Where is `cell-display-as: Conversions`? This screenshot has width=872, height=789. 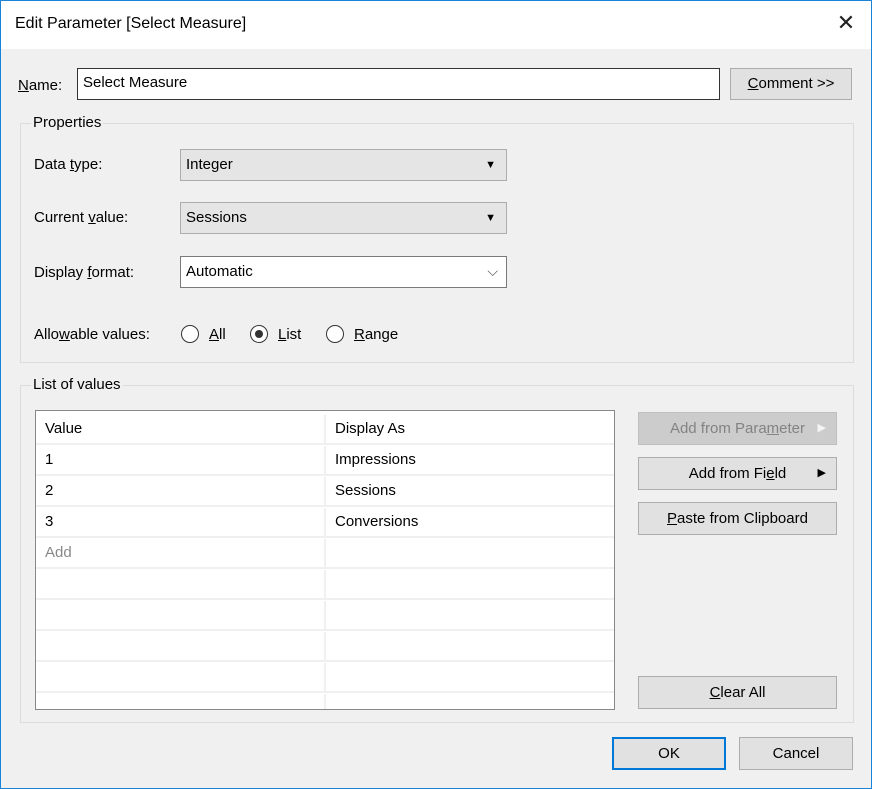 cell-display-as: Conversions is located at coordinates (470, 522).